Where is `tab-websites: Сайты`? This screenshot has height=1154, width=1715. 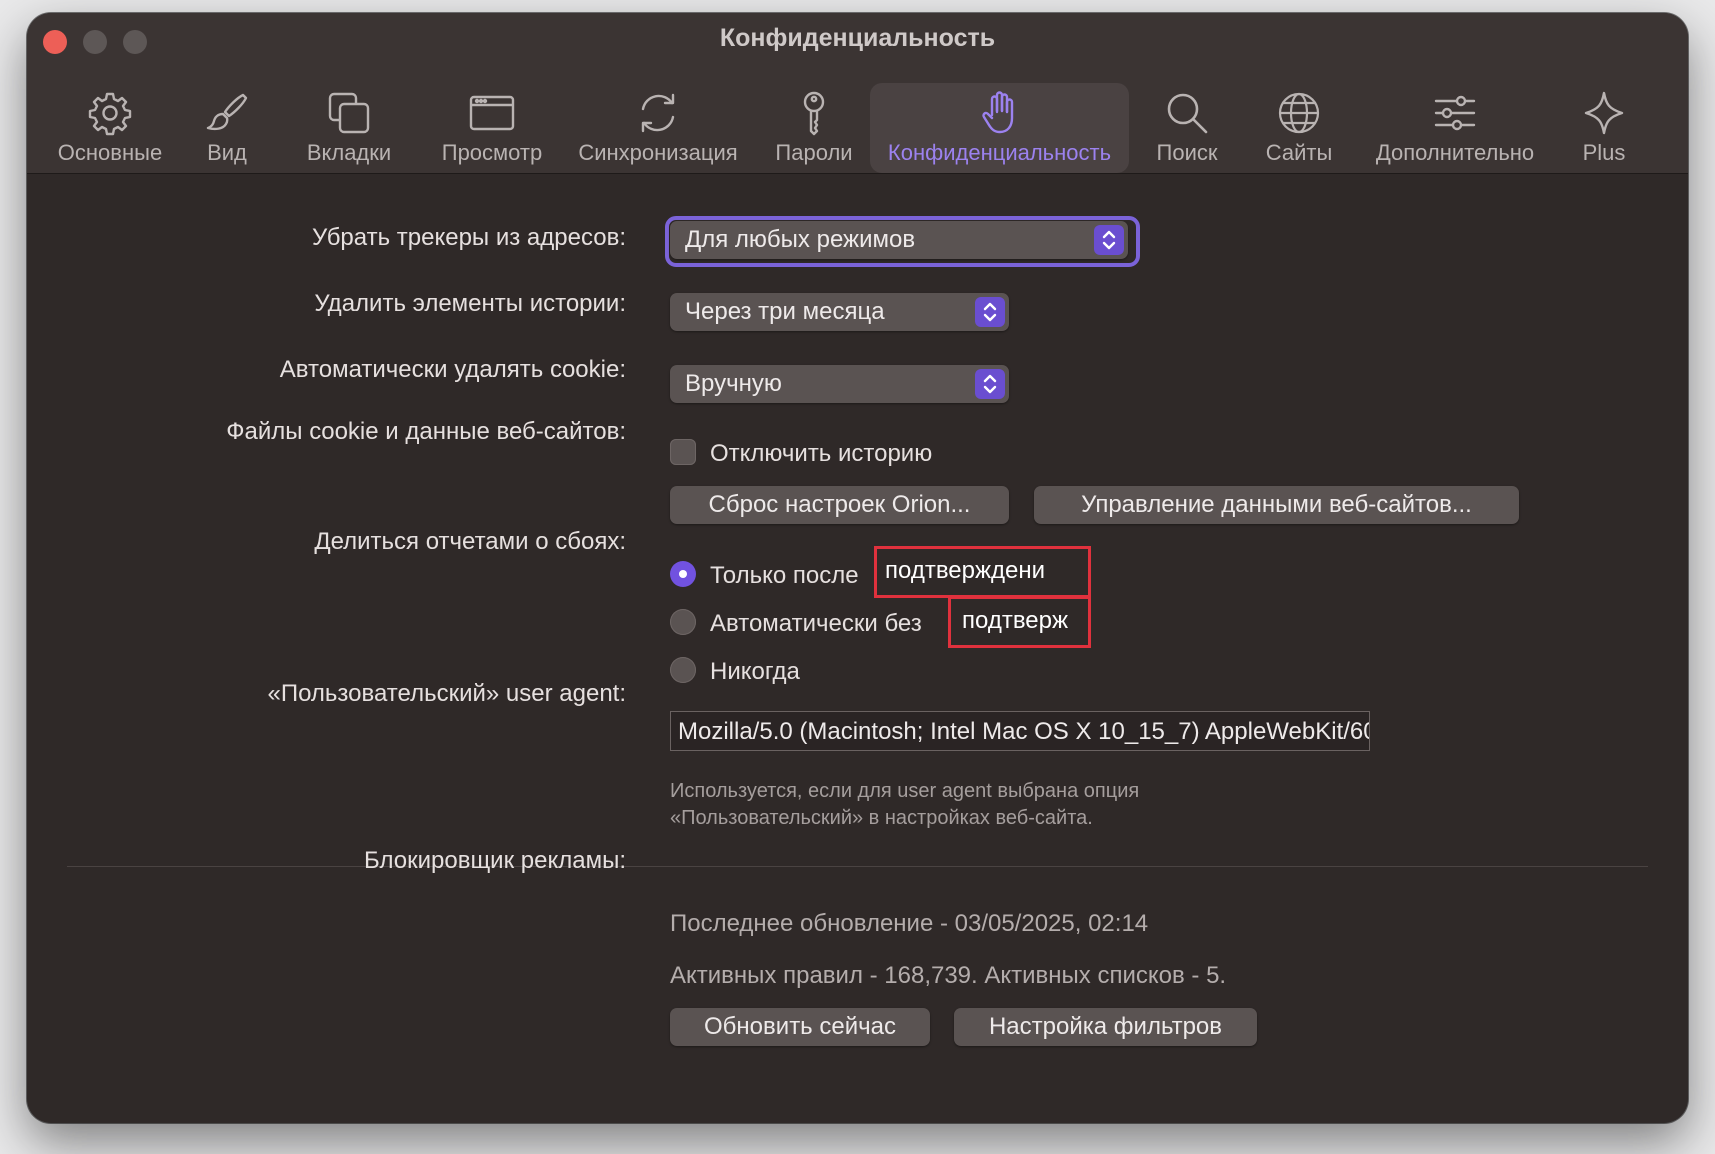 tab-websites: Сайты is located at coordinates (1299, 128).